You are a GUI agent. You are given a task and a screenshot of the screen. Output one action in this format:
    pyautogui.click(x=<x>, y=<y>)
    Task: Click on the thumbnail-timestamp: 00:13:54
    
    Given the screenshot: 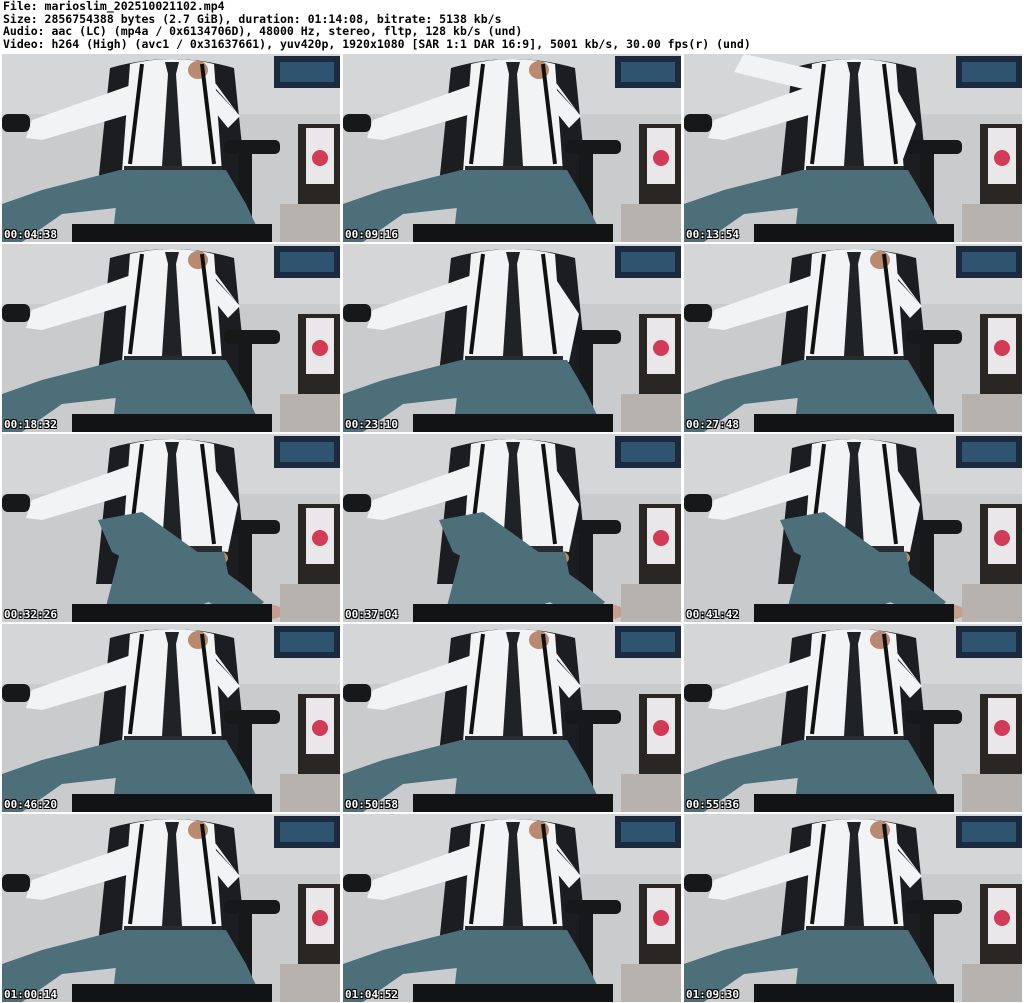 What is the action you would take?
    pyautogui.click(x=712, y=234)
    